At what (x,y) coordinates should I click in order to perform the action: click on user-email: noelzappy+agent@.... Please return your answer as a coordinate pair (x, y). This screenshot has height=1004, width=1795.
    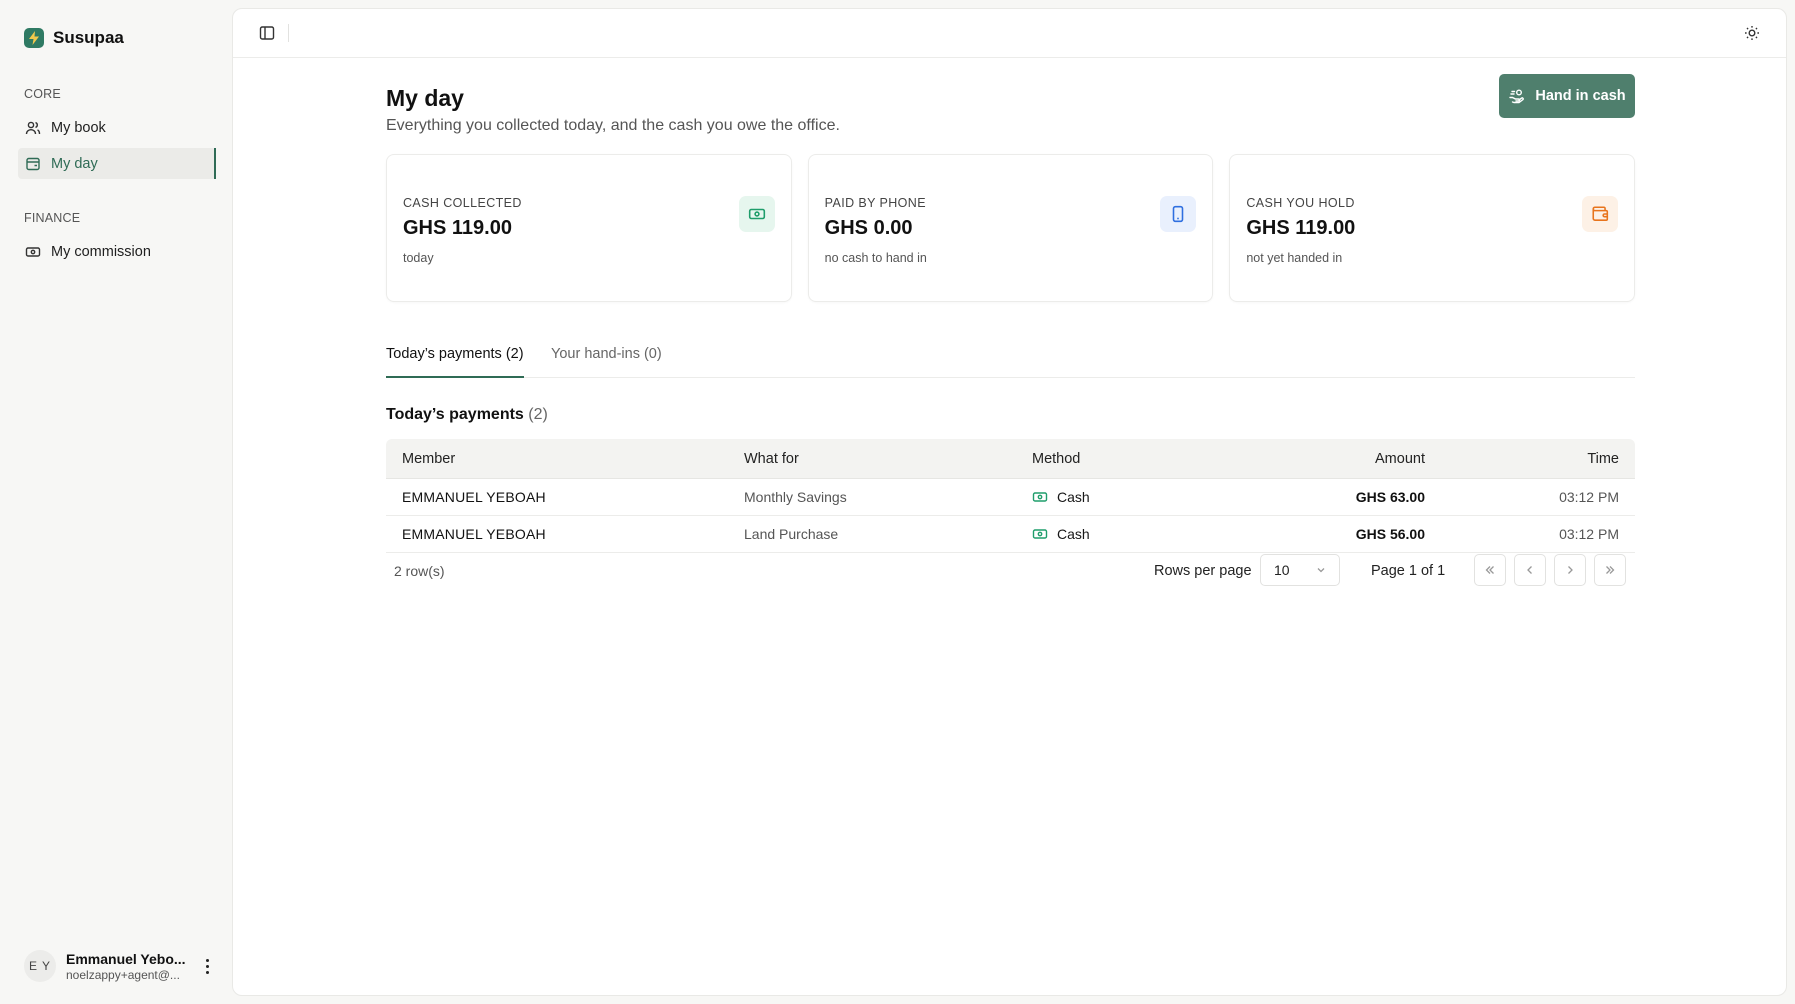
    Looking at the image, I should click on (123, 974).